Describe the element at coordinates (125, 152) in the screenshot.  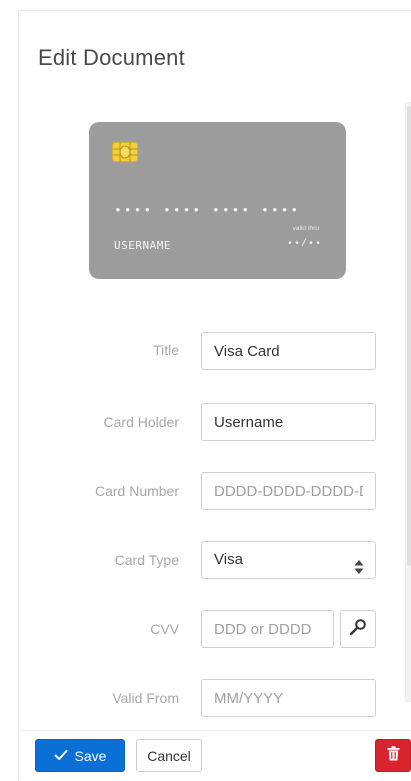
I see `card-chip-icon` at that location.